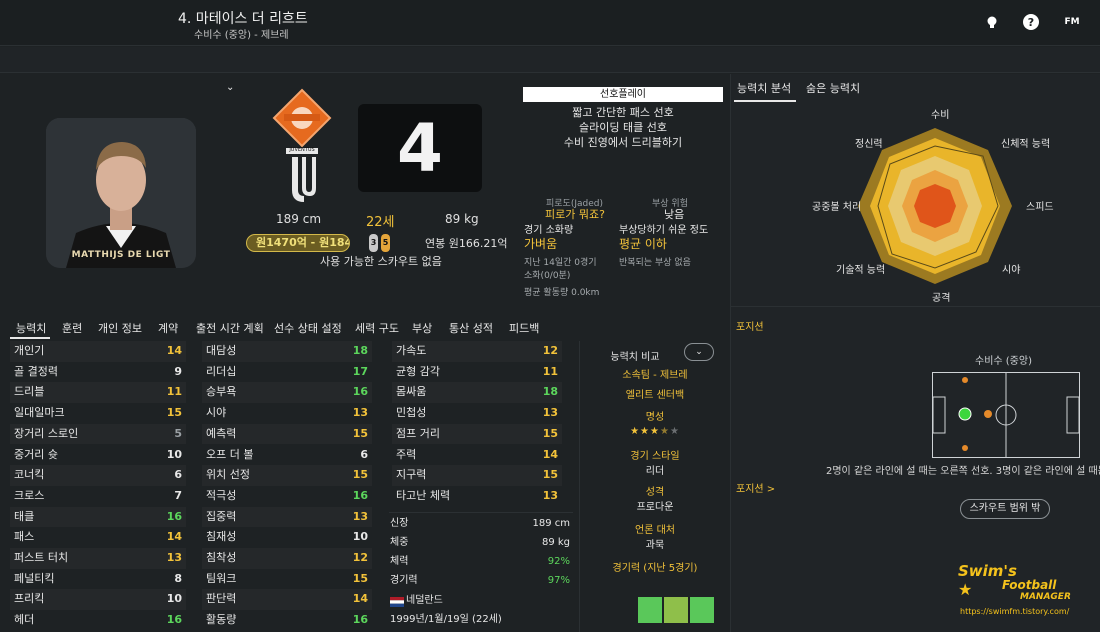  Describe the element at coordinates (360, 350) in the screenshot. I see `attribute-value: 18` at that location.